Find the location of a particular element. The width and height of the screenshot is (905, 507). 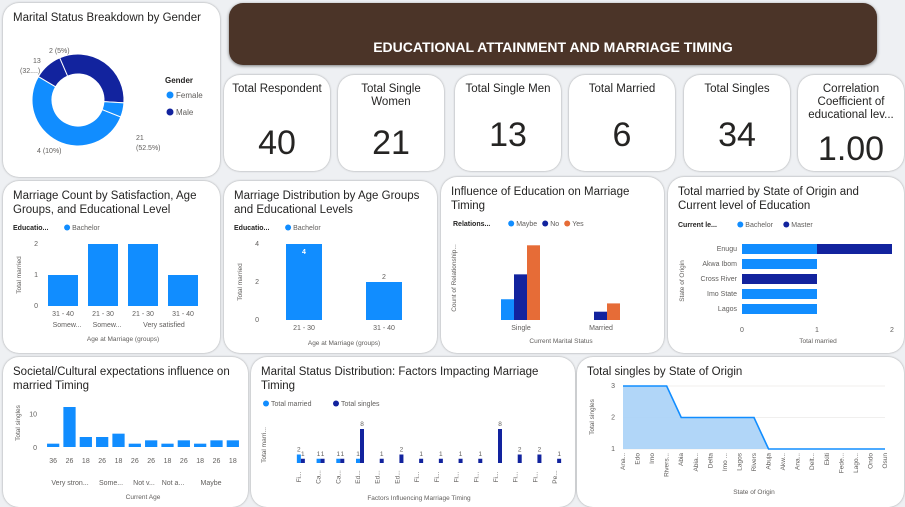

legend-label: Total singles is located at coordinates (360, 404).